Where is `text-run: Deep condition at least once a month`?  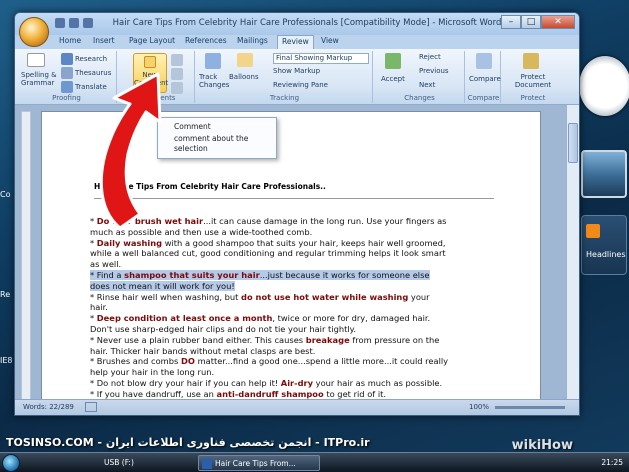 text-run: Deep condition at least once a month is located at coordinates (184, 318).